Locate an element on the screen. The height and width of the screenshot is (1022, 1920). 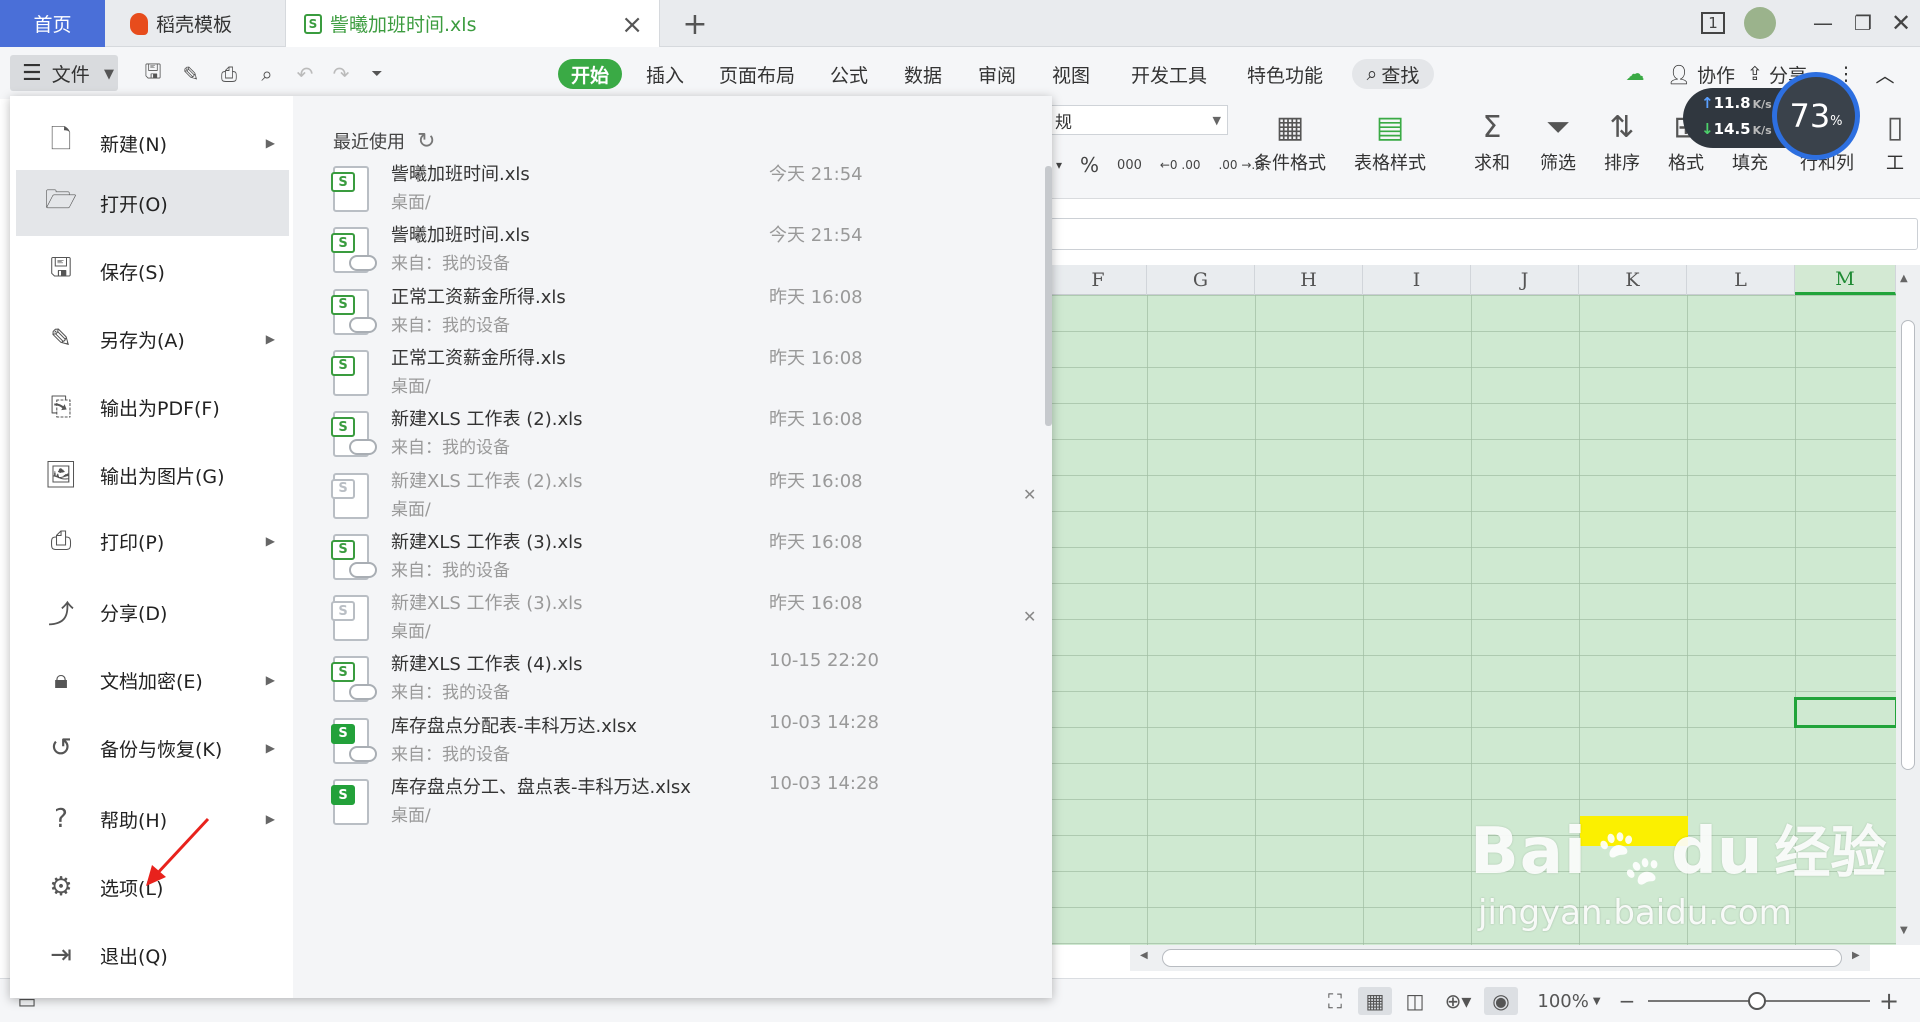
tab-data: 数据 is located at coordinates (923, 74).